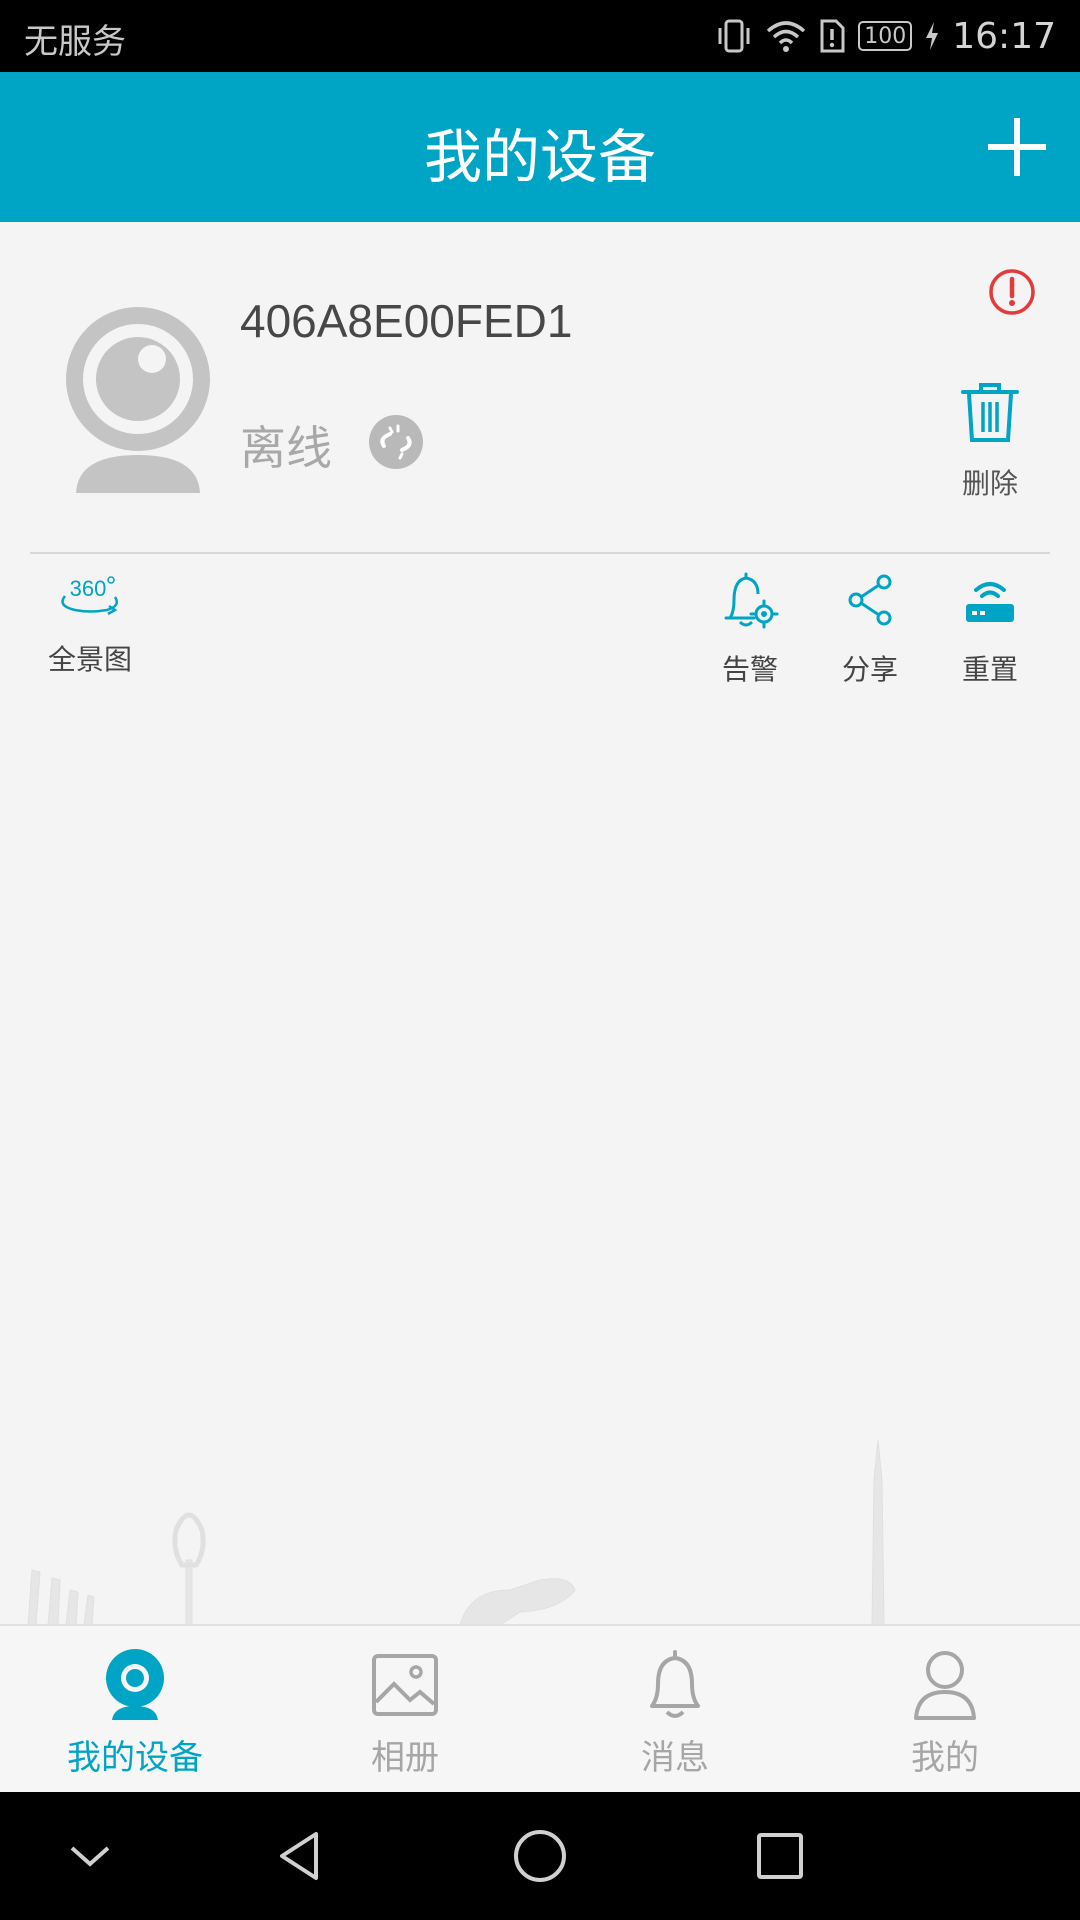 This screenshot has width=1080, height=1920. What do you see at coordinates (1012, 292) in the screenshot?
I see `alert-icon` at bounding box center [1012, 292].